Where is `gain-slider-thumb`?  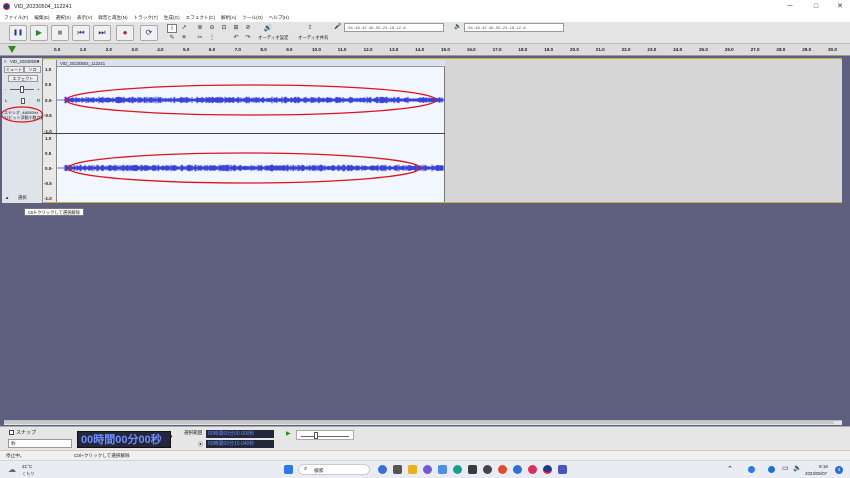 gain-slider-thumb is located at coordinates (22, 89).